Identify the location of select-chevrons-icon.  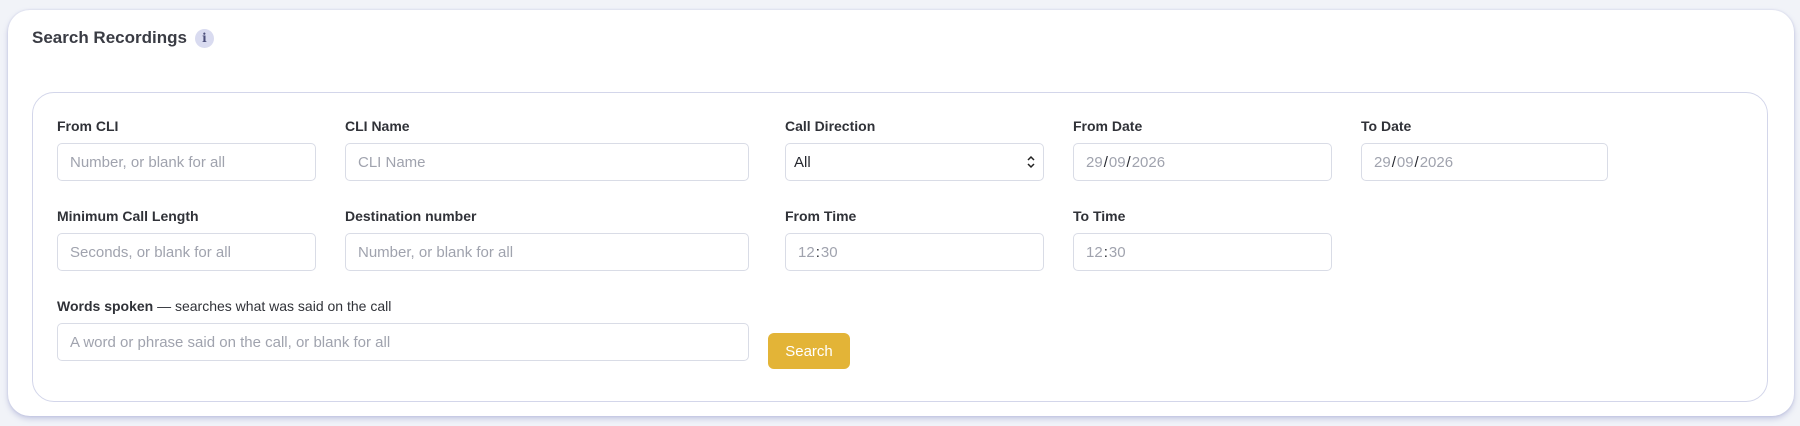
(1031, 162).